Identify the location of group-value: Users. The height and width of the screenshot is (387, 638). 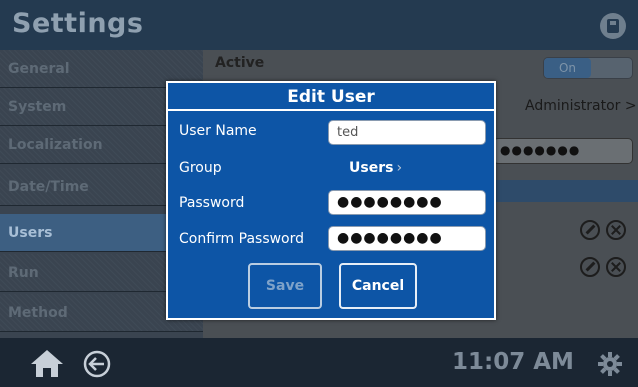
(371, 168).